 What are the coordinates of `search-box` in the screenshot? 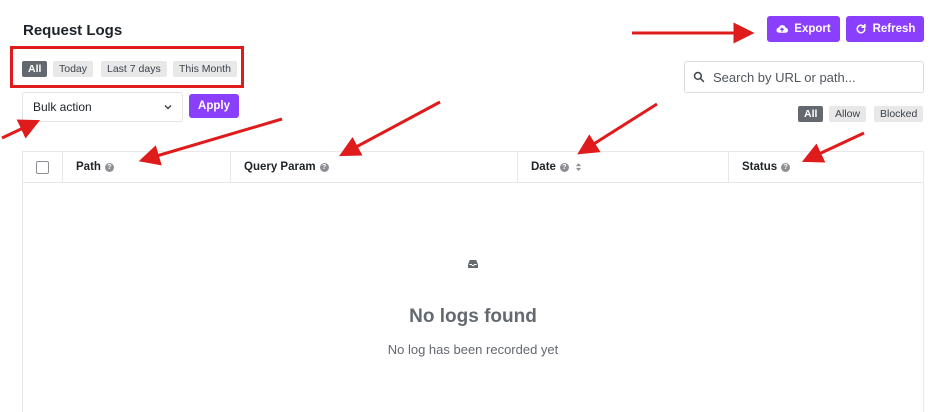 It's located at (804, 77).